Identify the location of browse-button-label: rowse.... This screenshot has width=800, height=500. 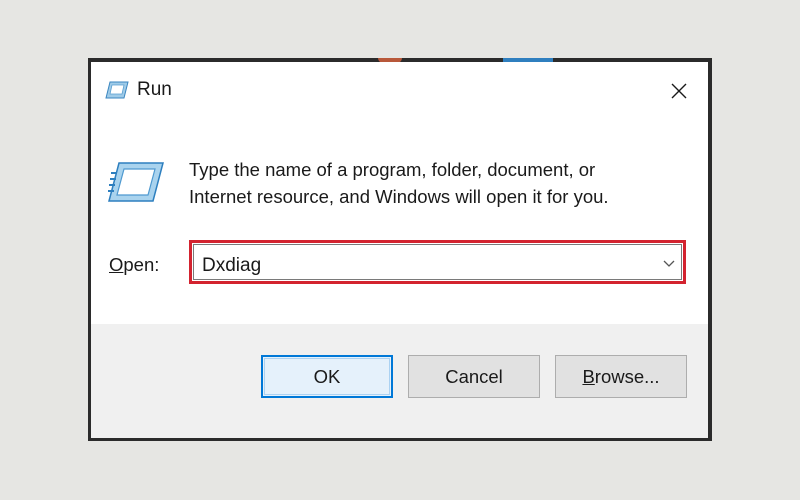
(627, 376).